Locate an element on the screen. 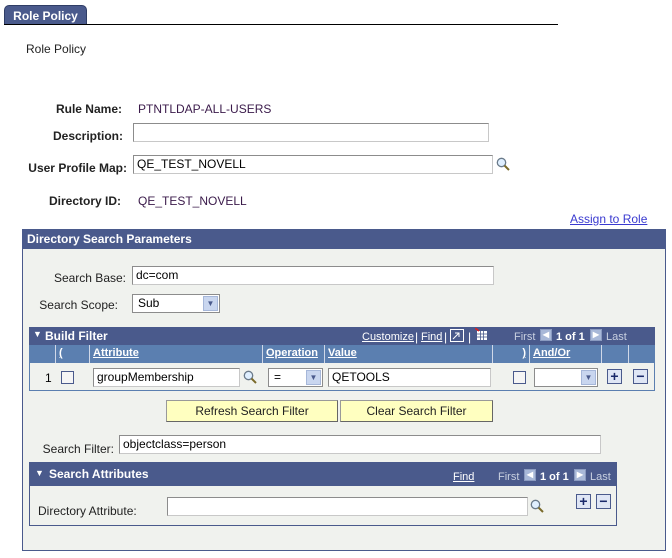 This screenshot has height=558, width=672. assign-to-role-link: Assign to Role is located at coordinates (608, 219).